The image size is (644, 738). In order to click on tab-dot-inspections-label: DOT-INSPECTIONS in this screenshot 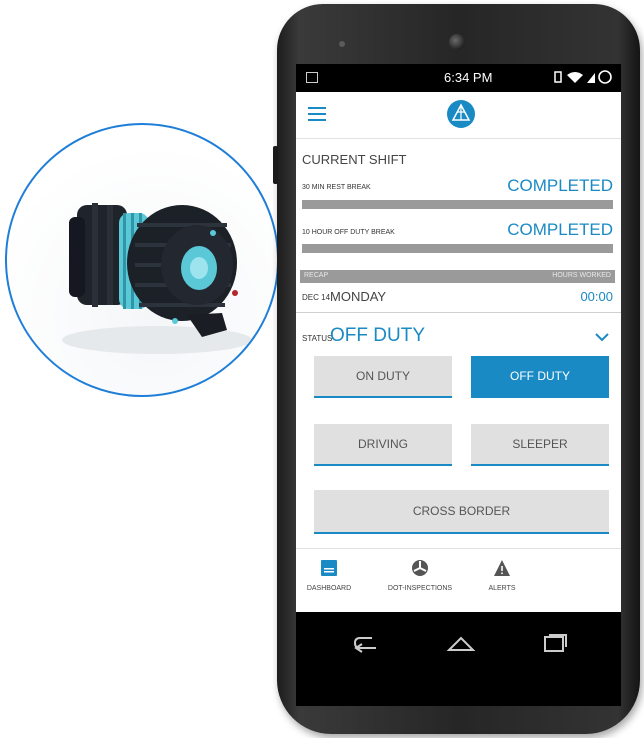, I will do `click(420, 588)`.